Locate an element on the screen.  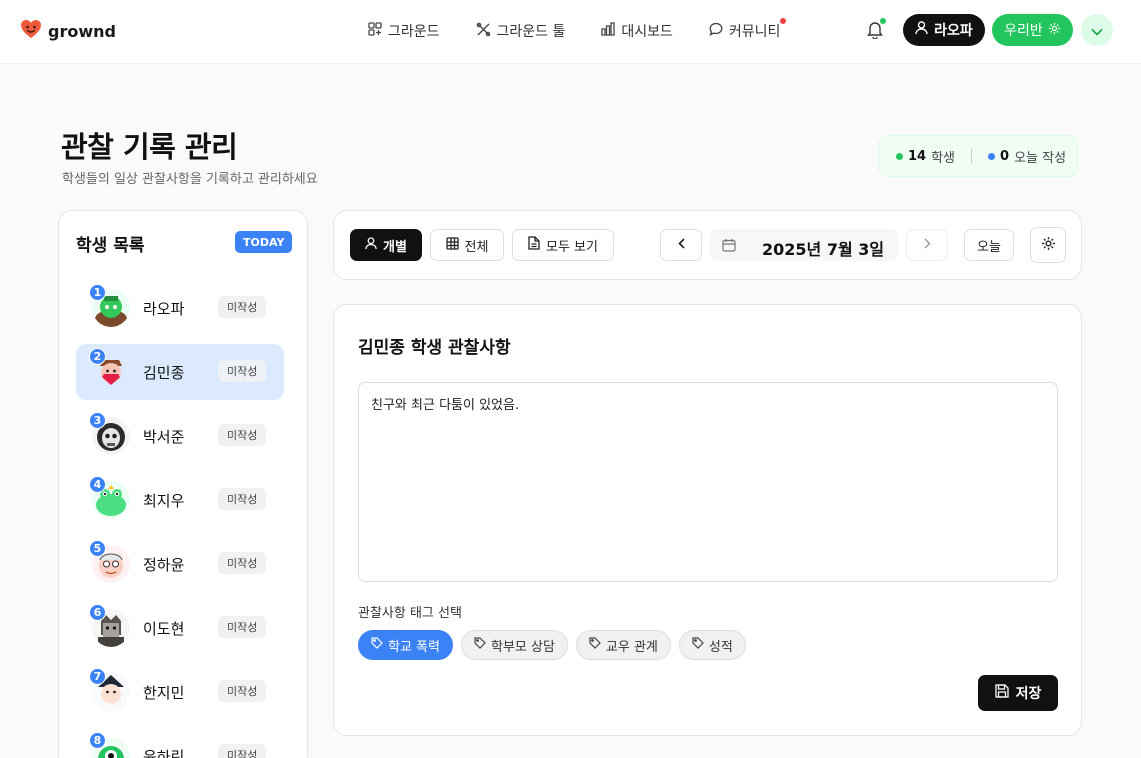
student-number: 4 is located at coordinates (97, 484).